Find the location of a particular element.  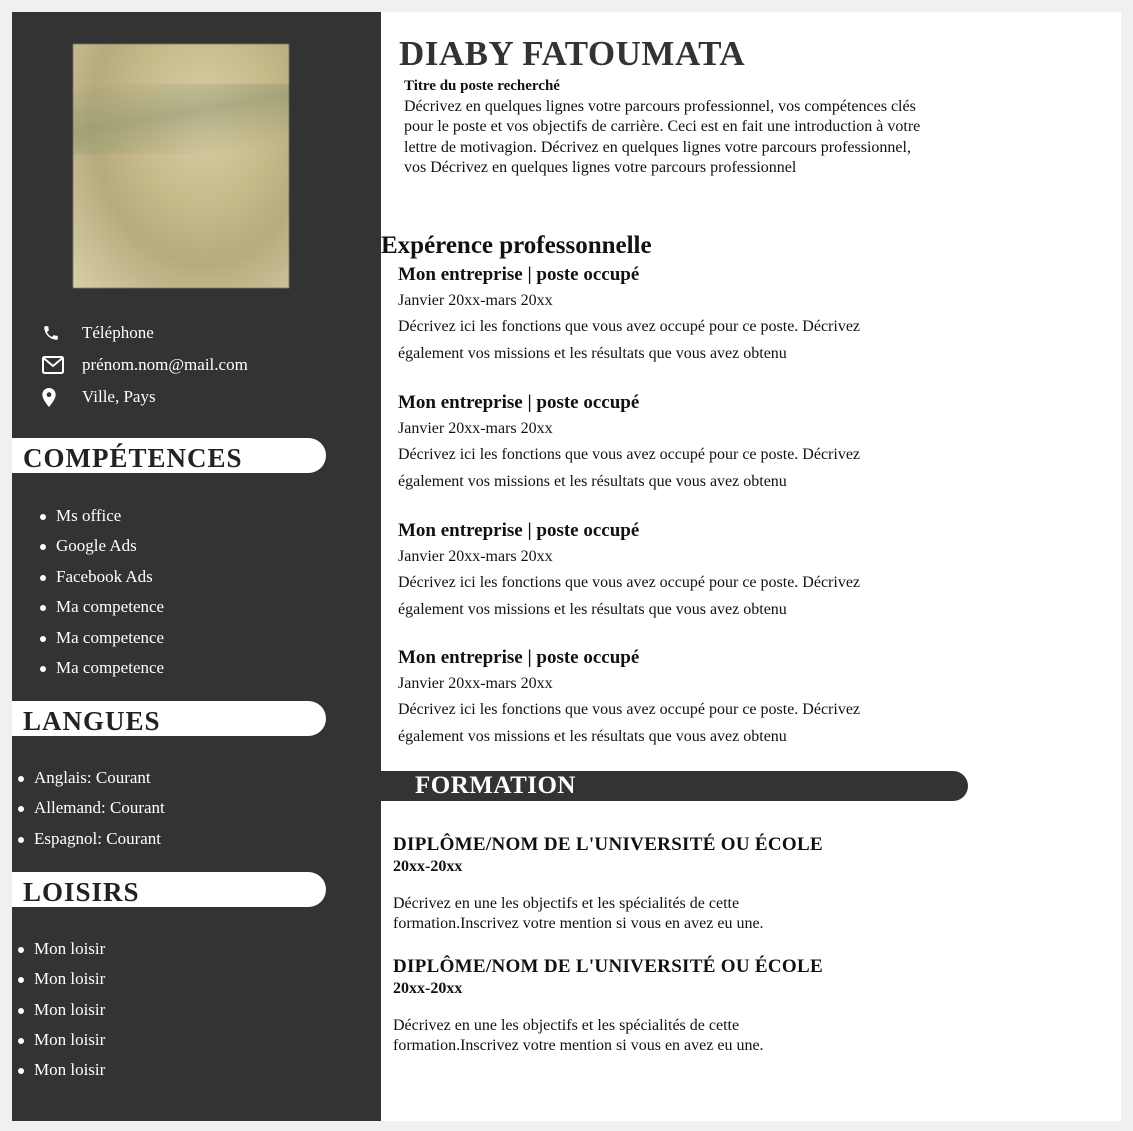

education-heading: FORMATION is located at coordinates (674, 786).